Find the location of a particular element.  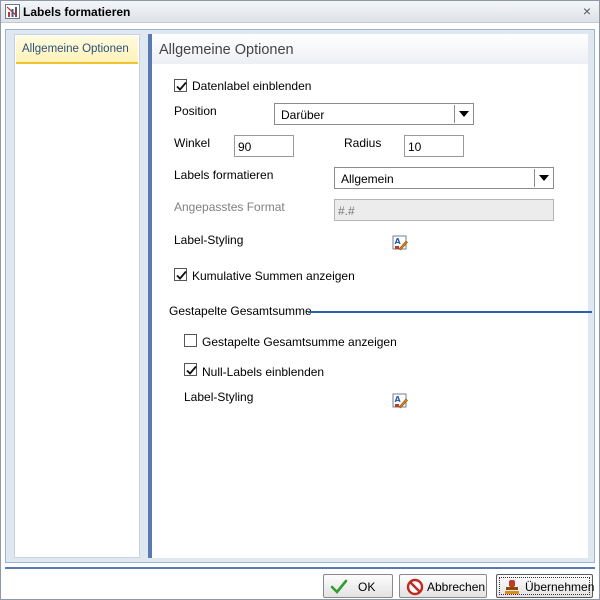

sidebar-item-label: Allgemeine Optionen is located at coordinates (75, 49).